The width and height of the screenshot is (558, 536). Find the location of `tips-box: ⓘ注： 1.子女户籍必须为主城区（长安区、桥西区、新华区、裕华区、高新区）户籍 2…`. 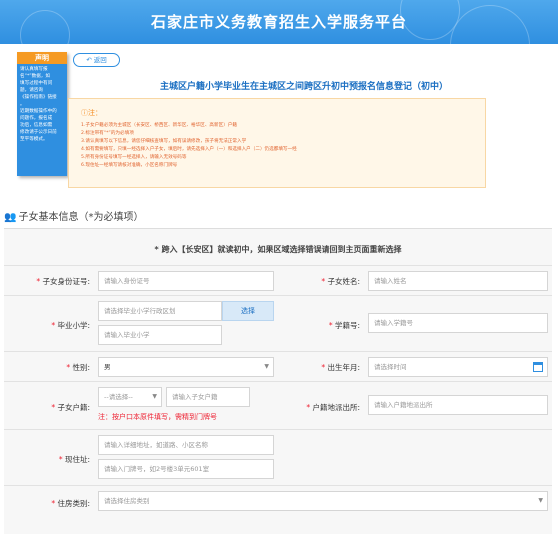

tips-box: ⓘ注： 1.子女户籍必须为主城区（长安区、桥西区、新华区、裕华区、高新区）户籍 2… is located at coordinates (277, 143).